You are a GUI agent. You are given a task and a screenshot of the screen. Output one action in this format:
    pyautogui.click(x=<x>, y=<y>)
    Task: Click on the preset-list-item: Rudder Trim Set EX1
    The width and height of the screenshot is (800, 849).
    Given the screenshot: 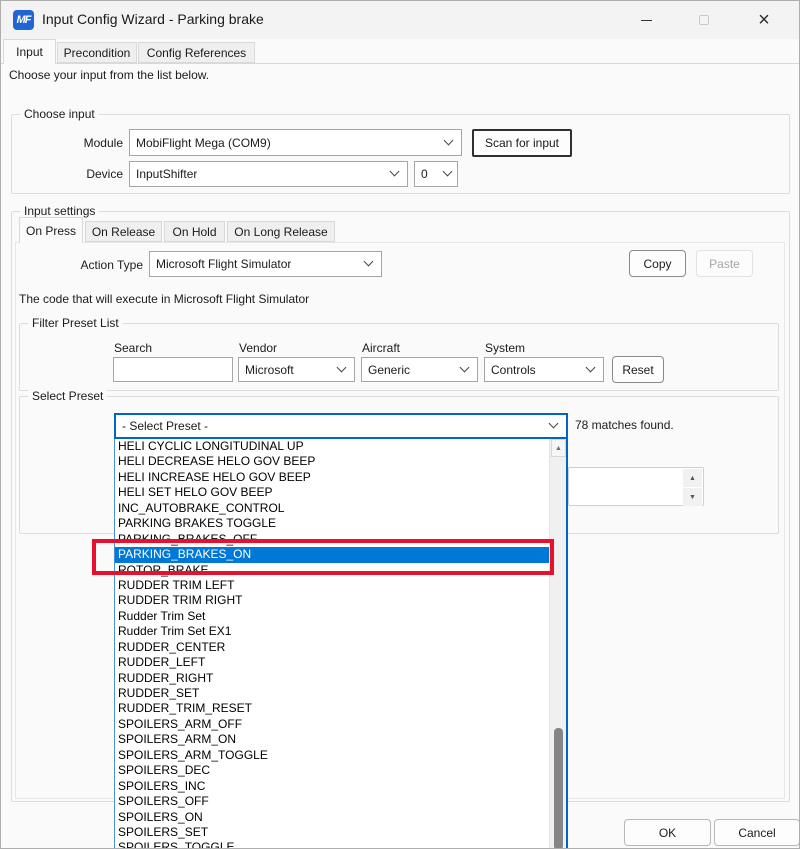 What is the action you would take?
    pyautogui.click(x=332, y=631)
    